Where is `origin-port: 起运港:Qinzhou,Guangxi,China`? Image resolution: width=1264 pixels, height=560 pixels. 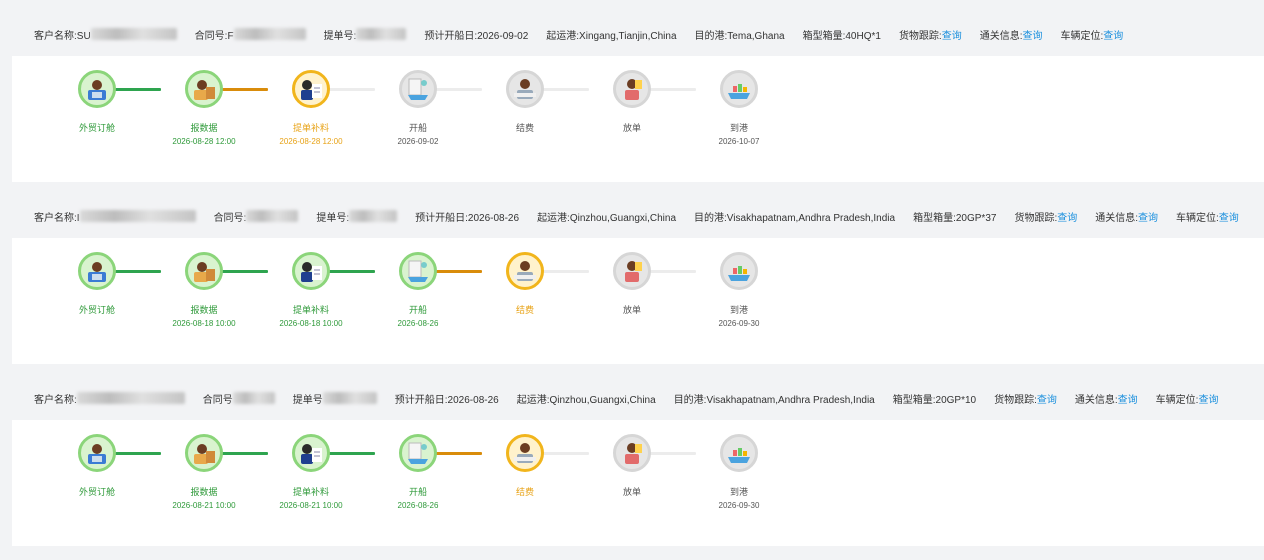 origin-port: 起运港:Qinzhou,Guangxi,China is located at coordinates (586, 400).